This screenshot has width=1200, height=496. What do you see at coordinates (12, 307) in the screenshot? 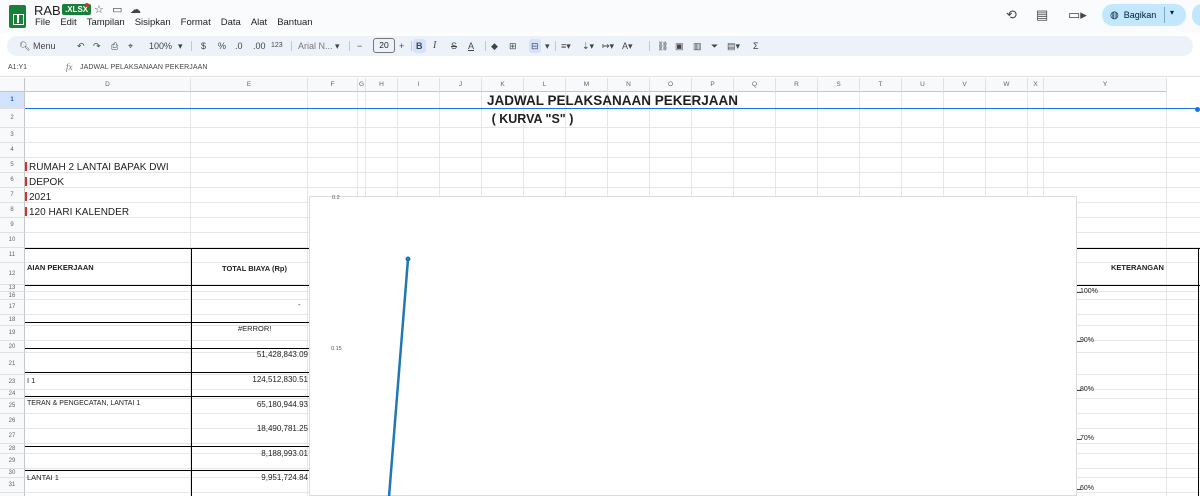
I see `row-header-17: 17` at bounding box center [12, 307].